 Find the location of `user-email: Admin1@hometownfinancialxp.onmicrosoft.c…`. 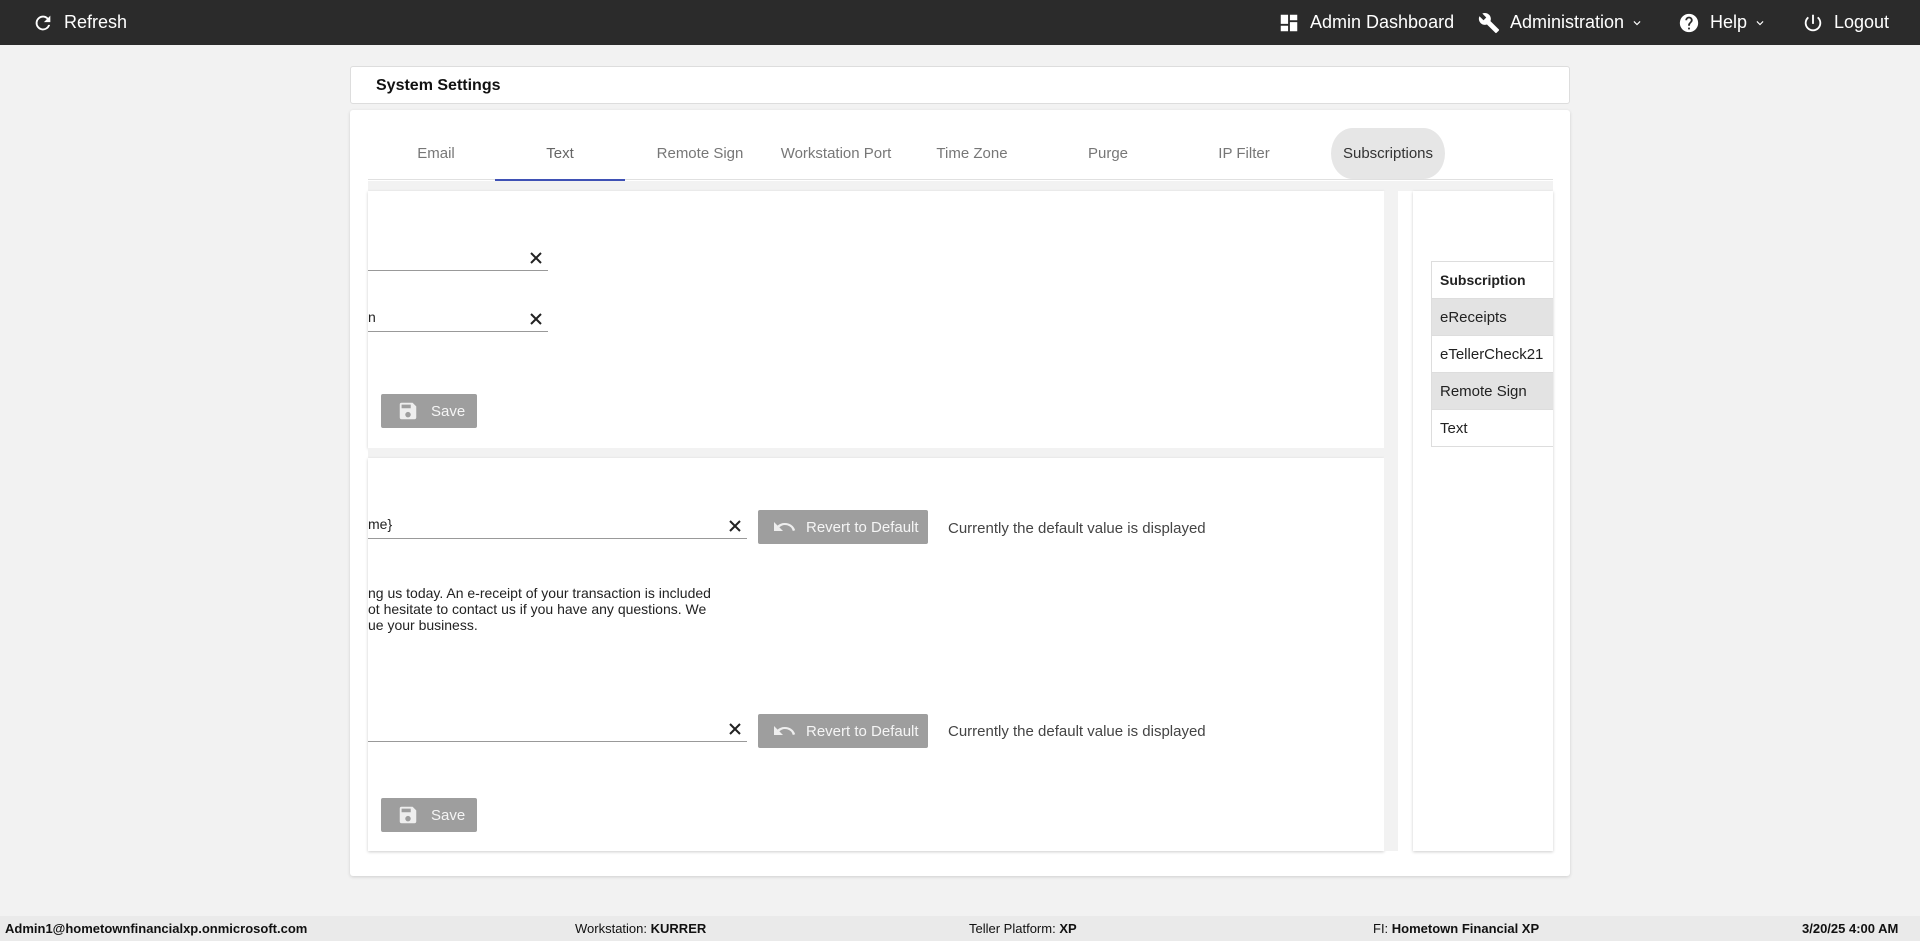

user-email: Admin1@hometownfinancialxp.onmicrosoft.c… is located at coordinates (156, 928).